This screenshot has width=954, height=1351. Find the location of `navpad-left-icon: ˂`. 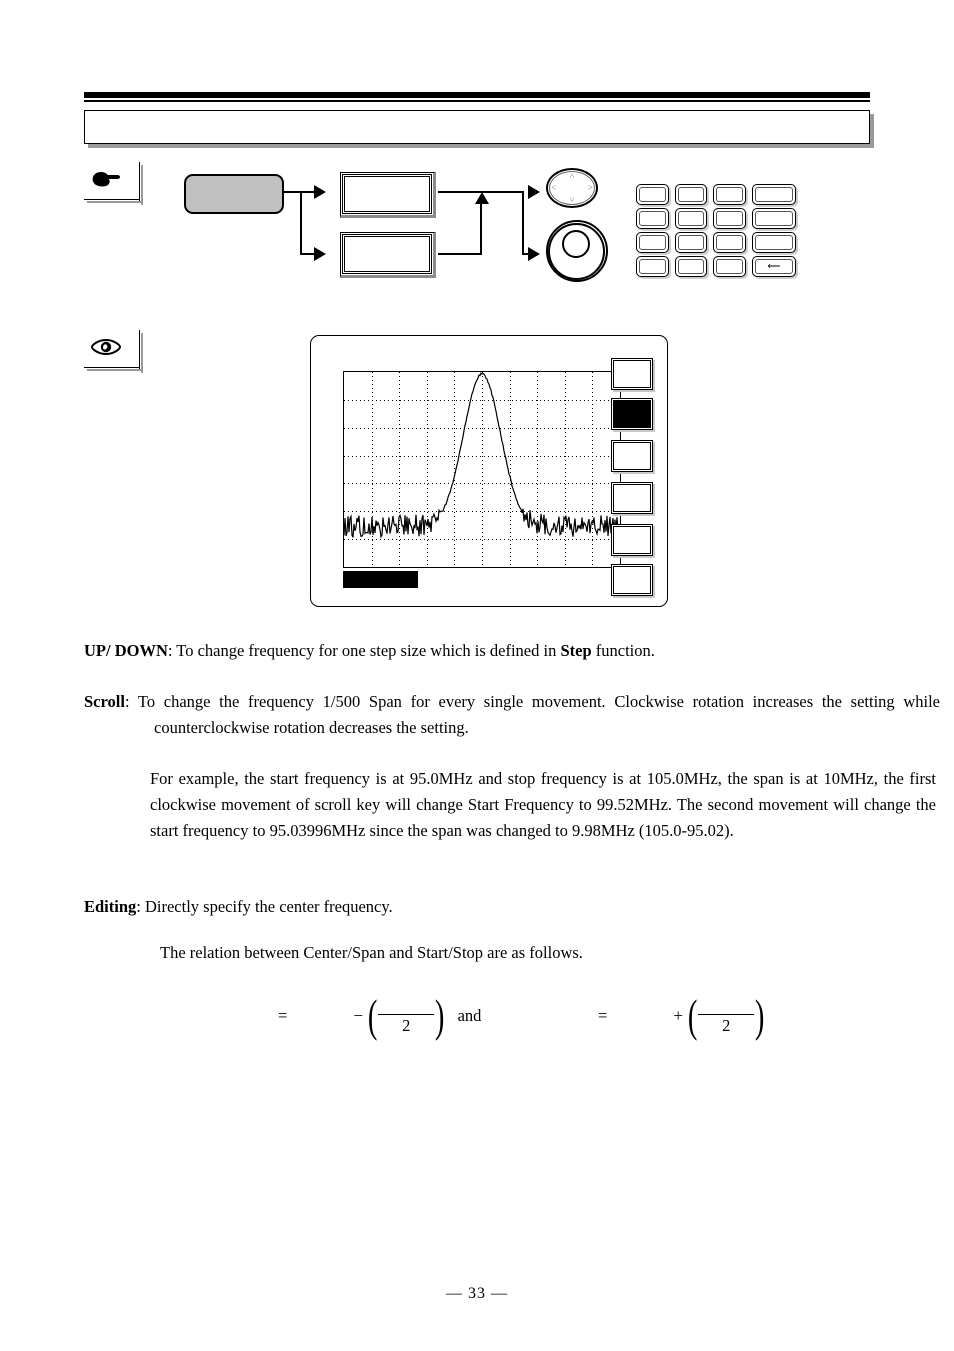

navpad-left-icon: ˂ is located at coordinates (553, 188).